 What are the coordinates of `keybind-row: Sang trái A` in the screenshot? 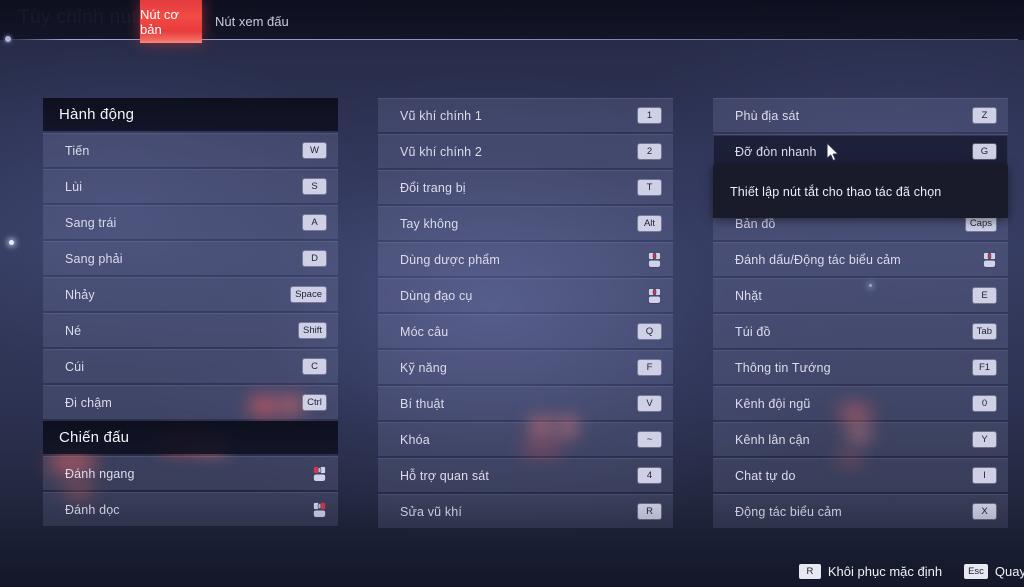 It's located at (190, 222).